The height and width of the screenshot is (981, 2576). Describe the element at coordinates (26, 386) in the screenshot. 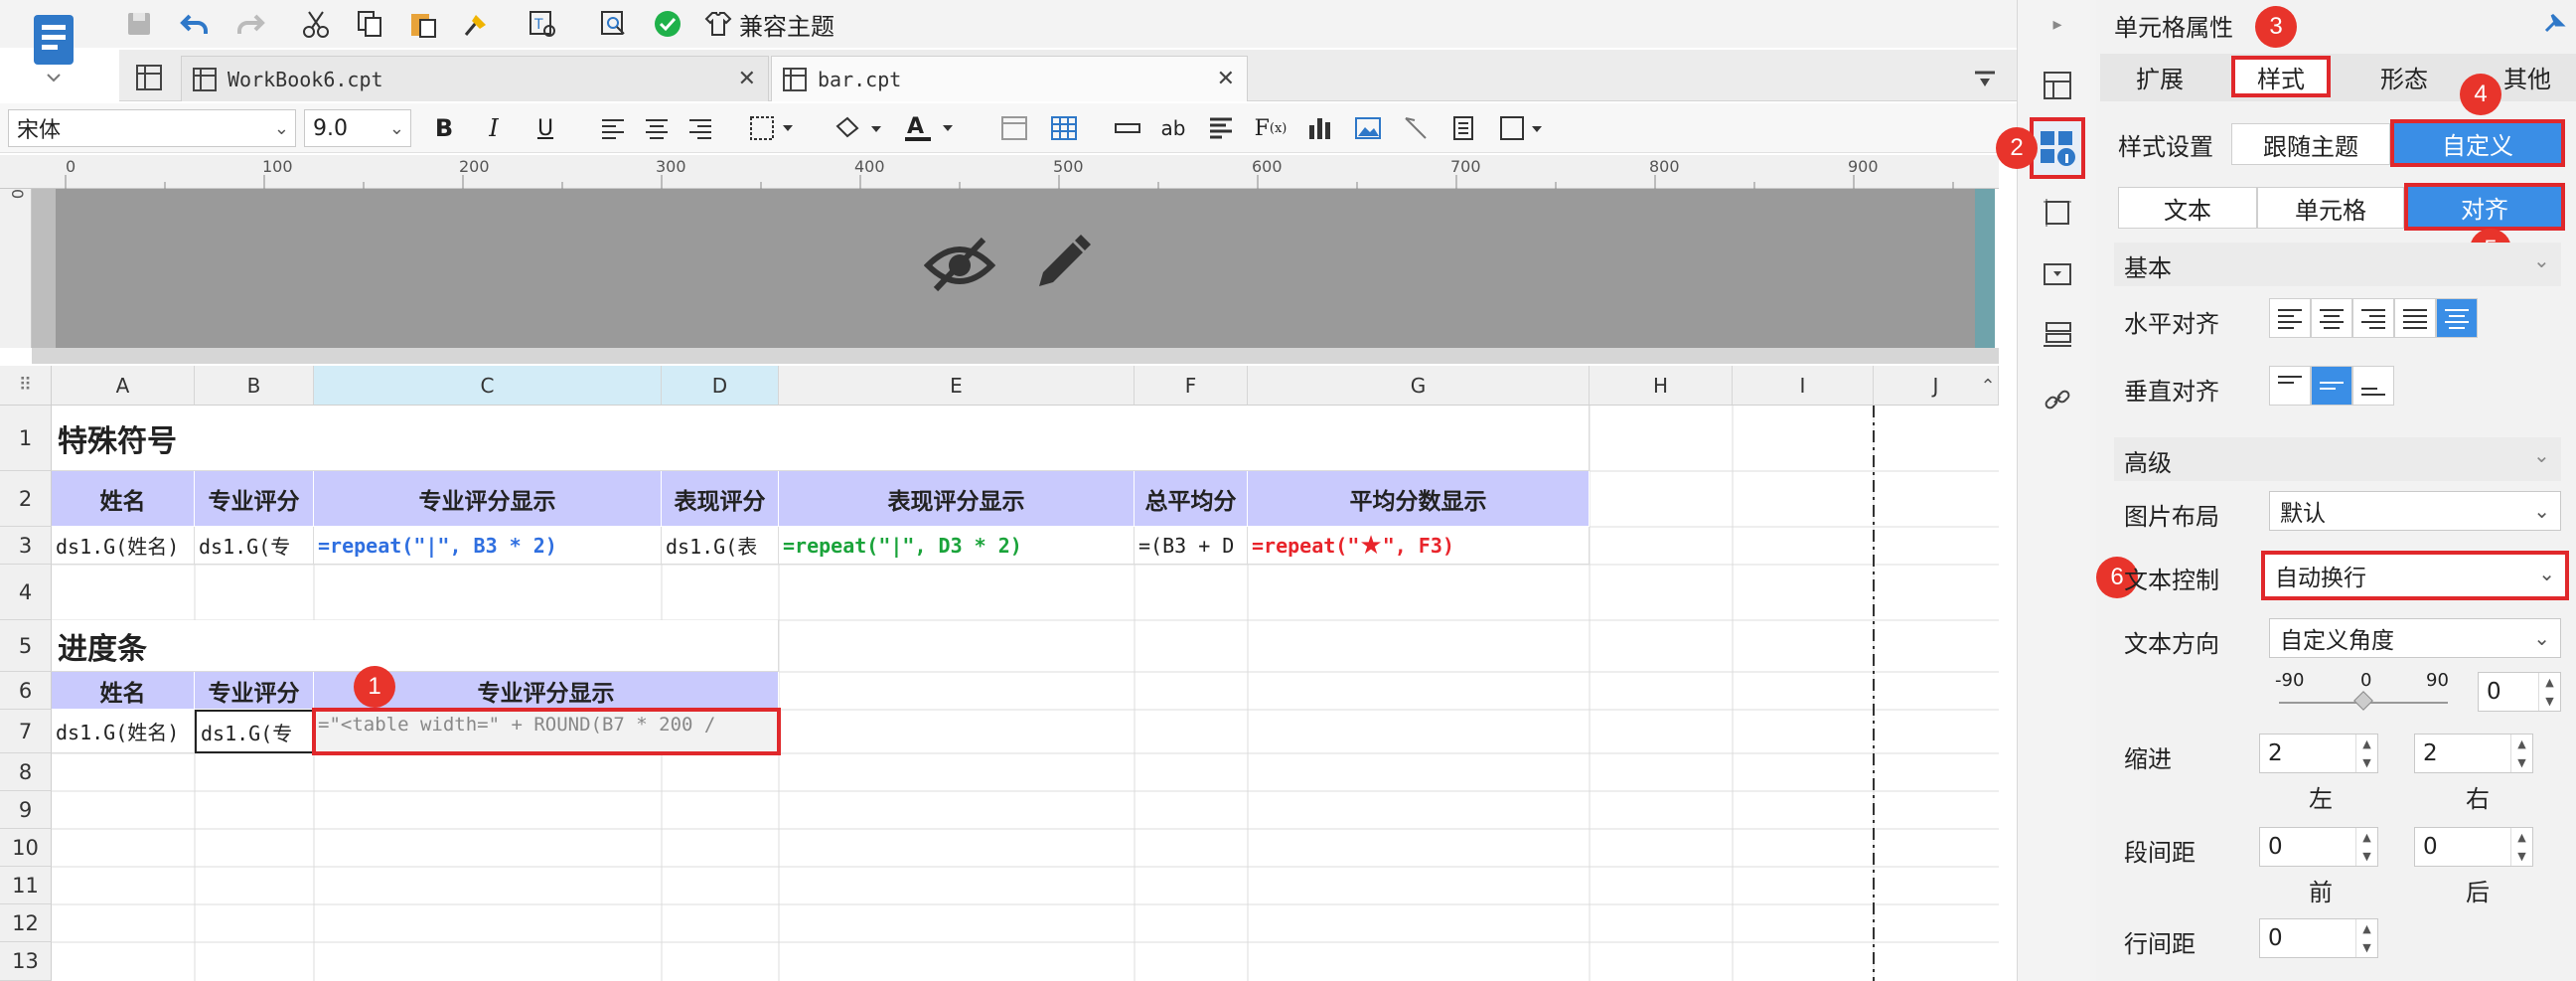

I see `select-all-corner: ⠿` at that location.